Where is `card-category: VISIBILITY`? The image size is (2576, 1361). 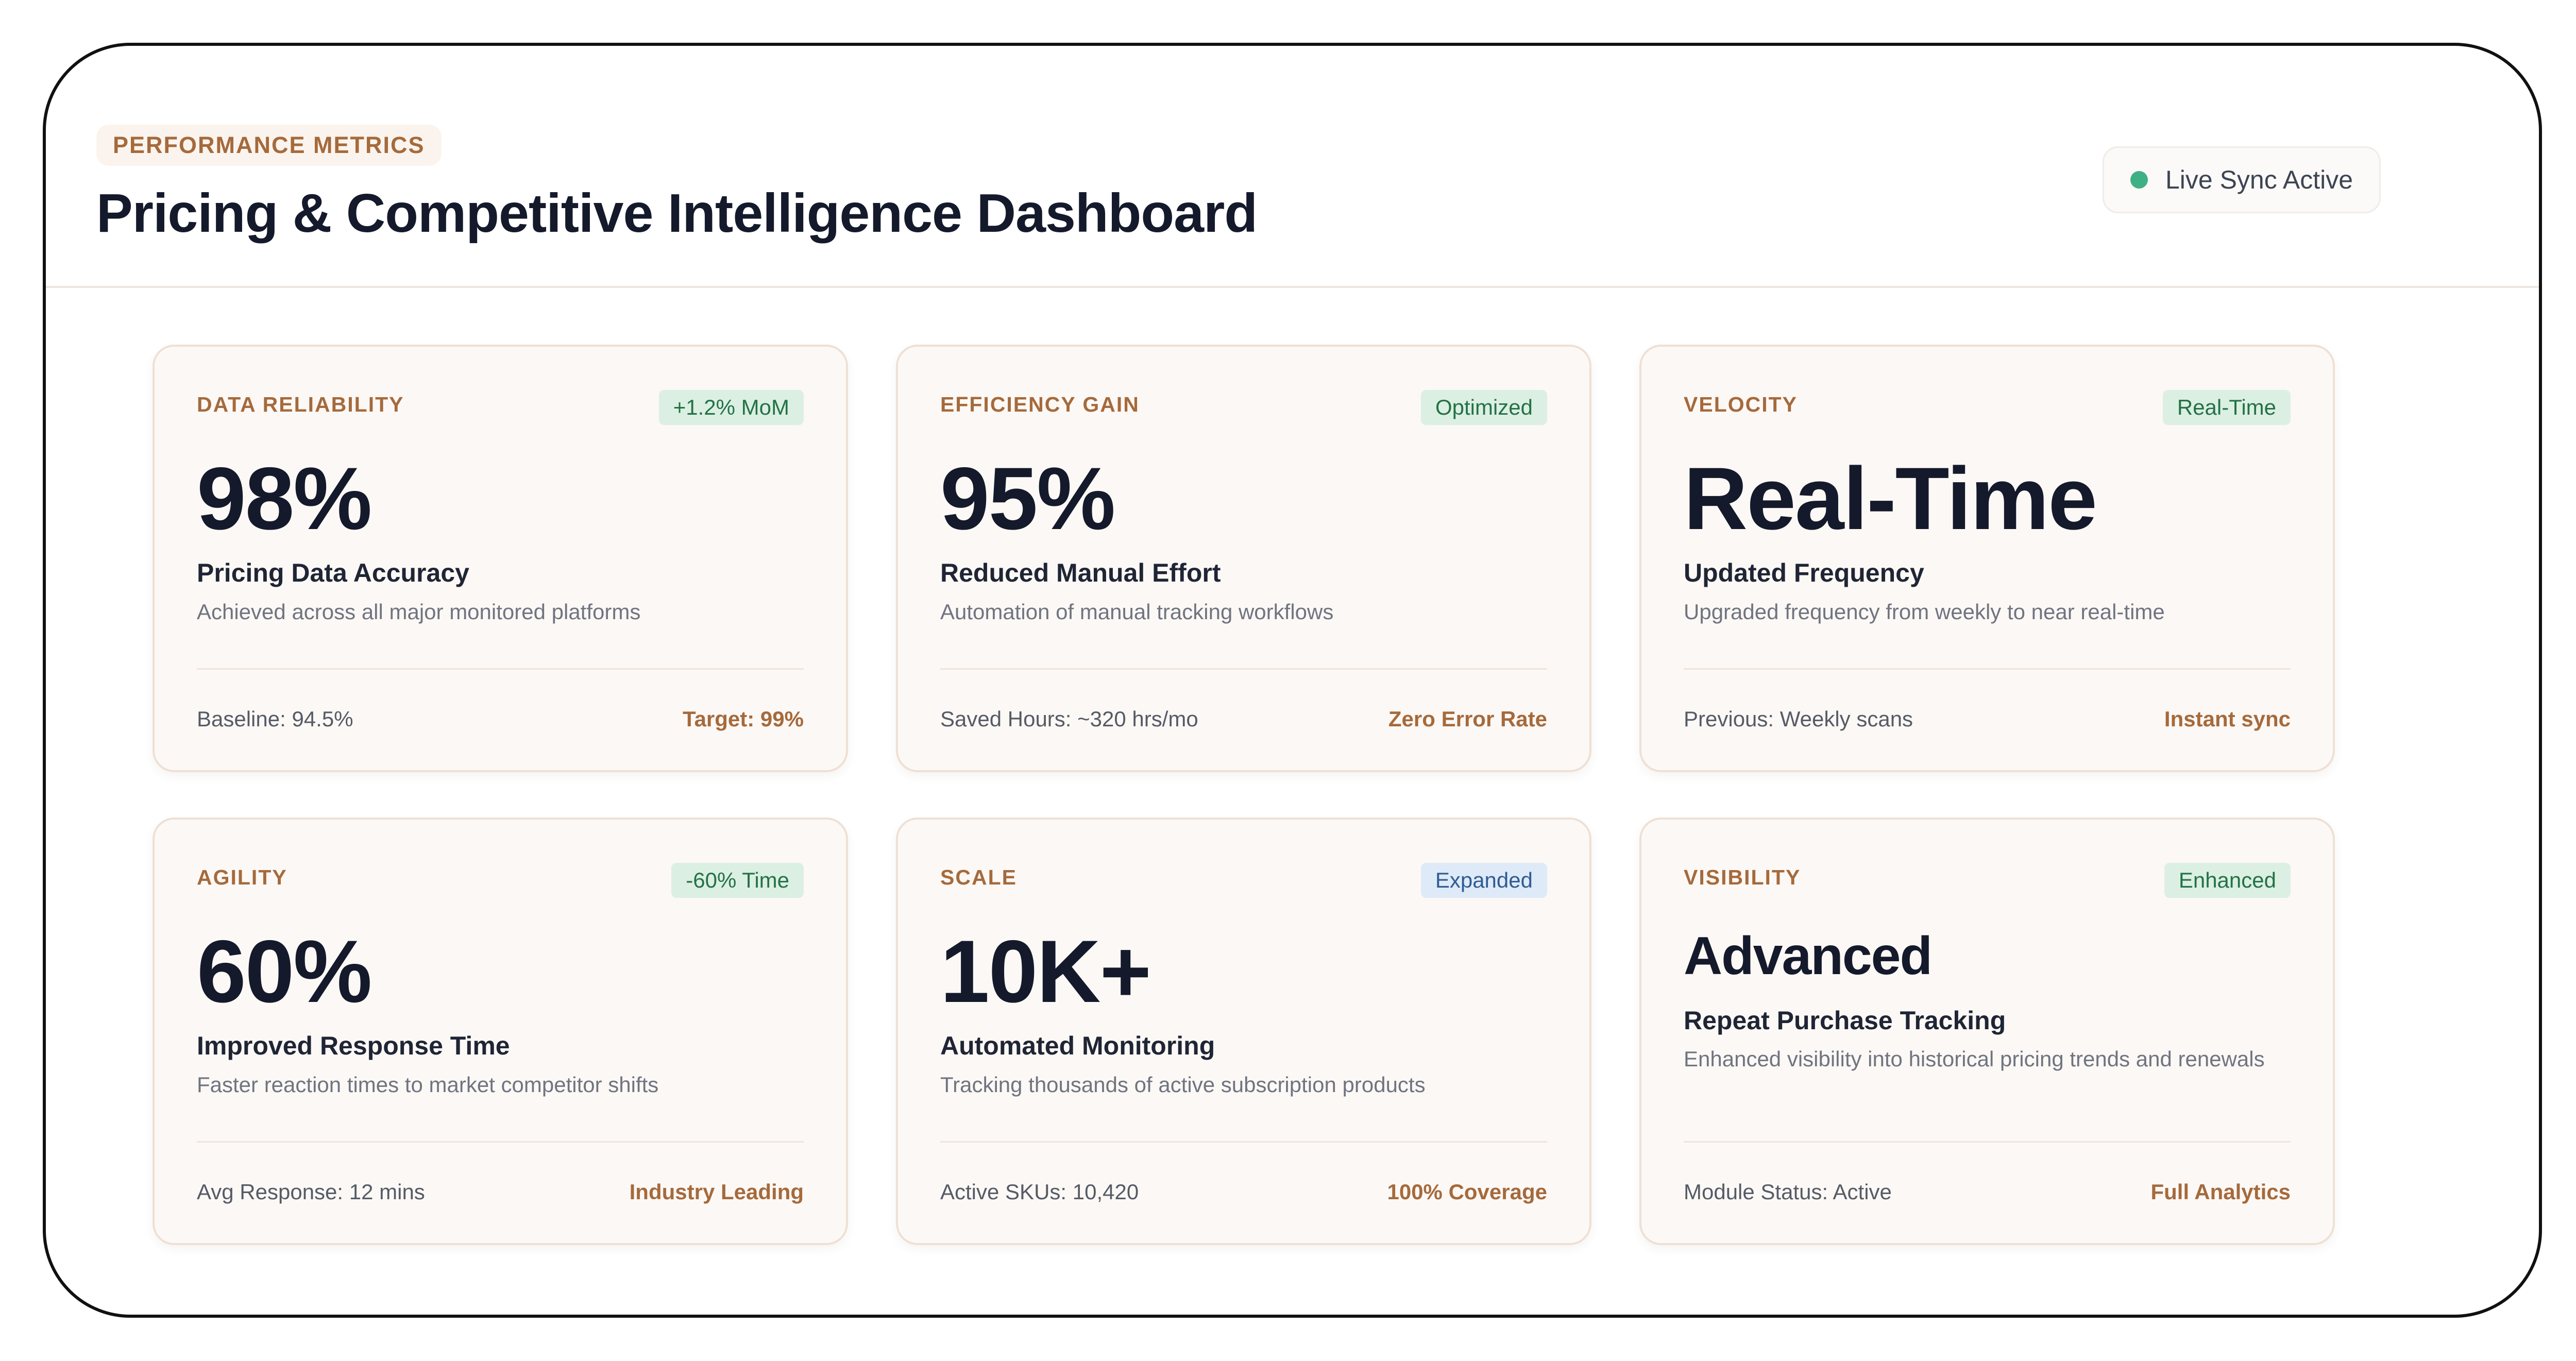 card-category: VISIBILITY is located at coordinates (1742, 877).